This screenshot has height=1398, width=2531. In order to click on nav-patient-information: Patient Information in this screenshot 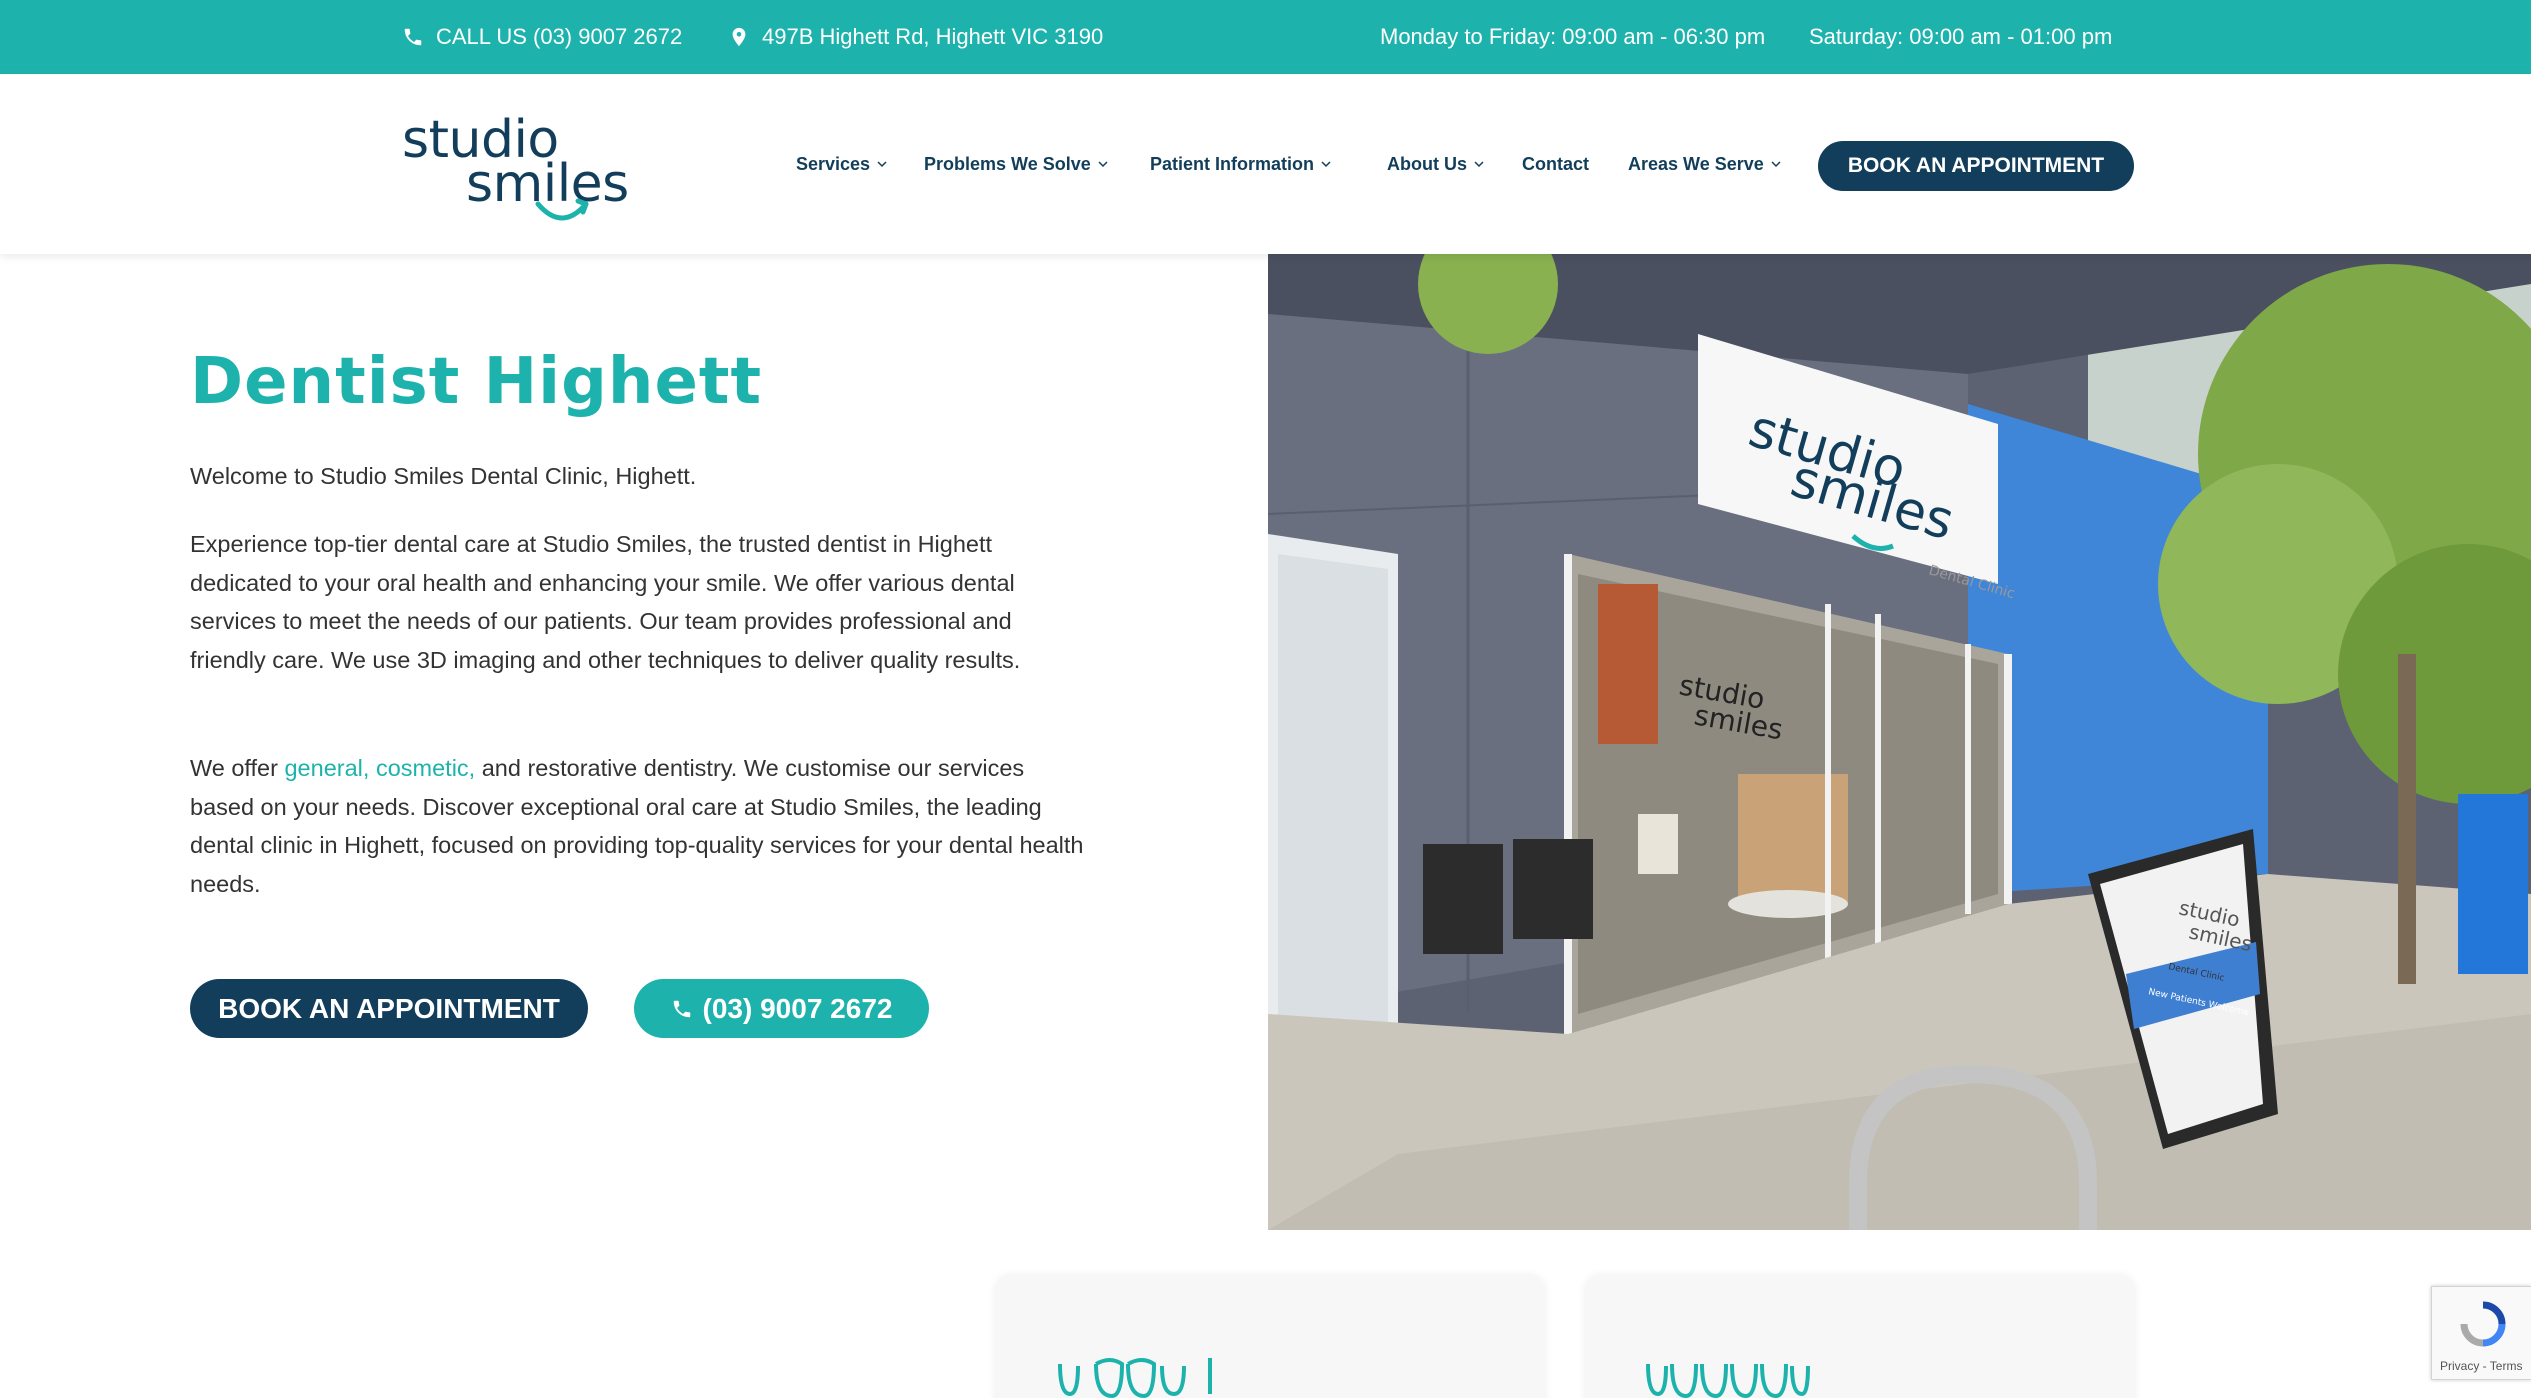, I will do `click(1241, 164)`.